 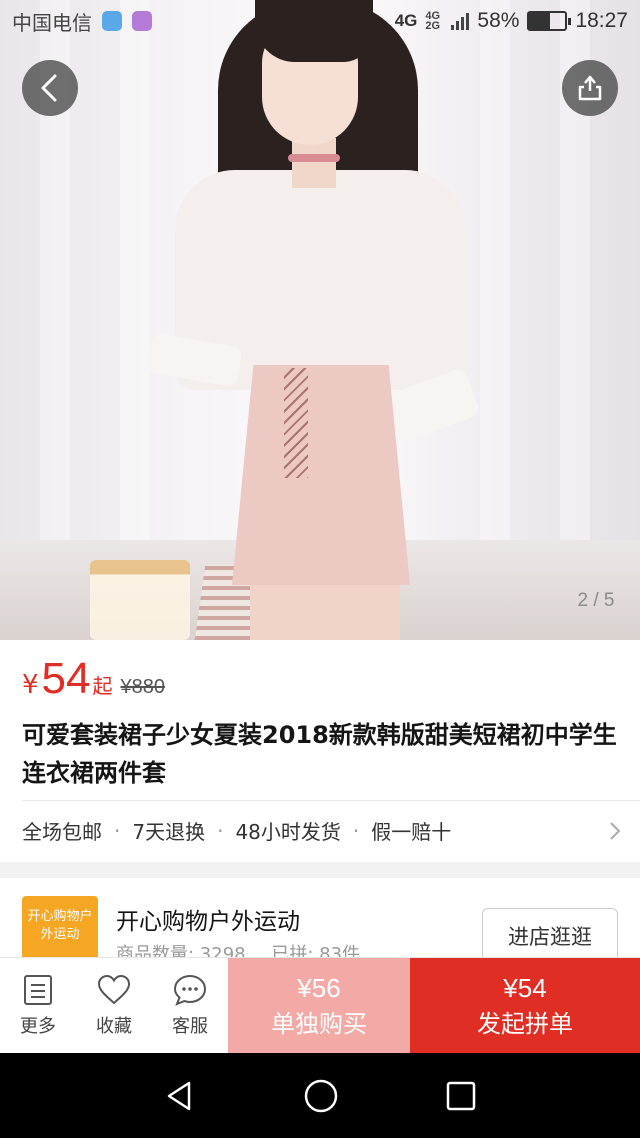 What do you see at coordinates (525, 1023) in the screenshot?
I see `group-label: 发起拼单` at bounding box center [525, 1023].